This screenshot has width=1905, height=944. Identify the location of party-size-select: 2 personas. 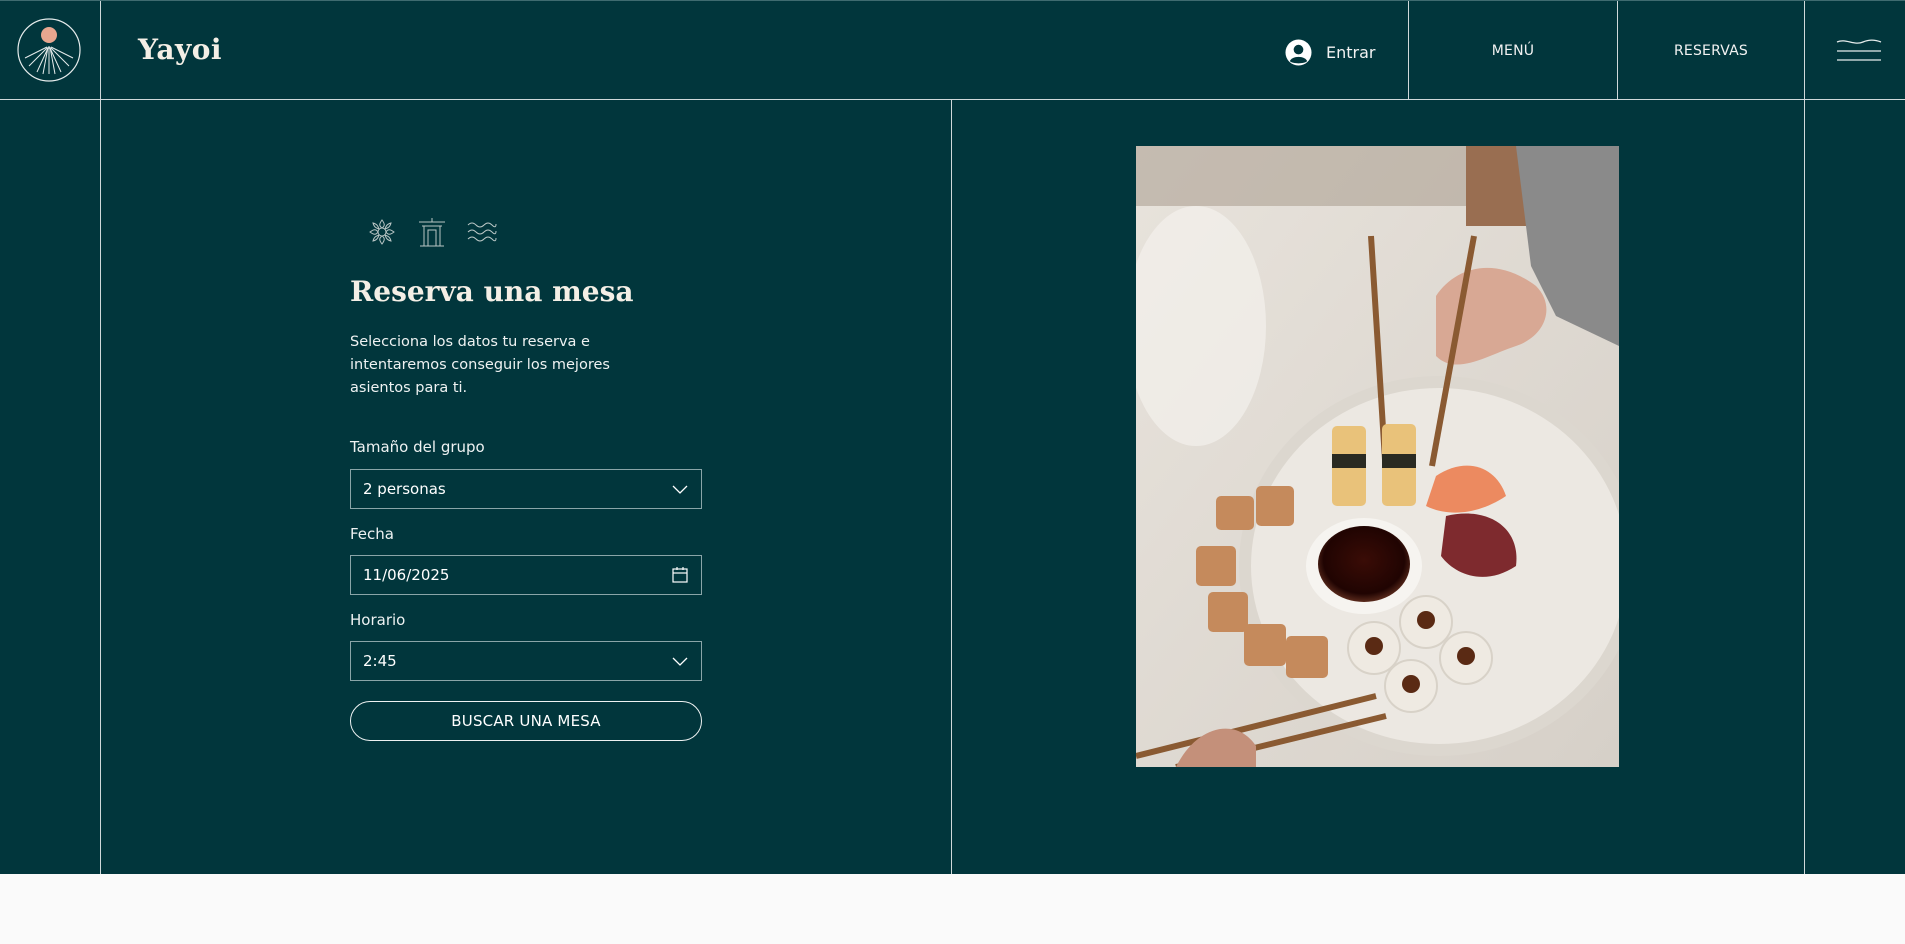
(526, 489).